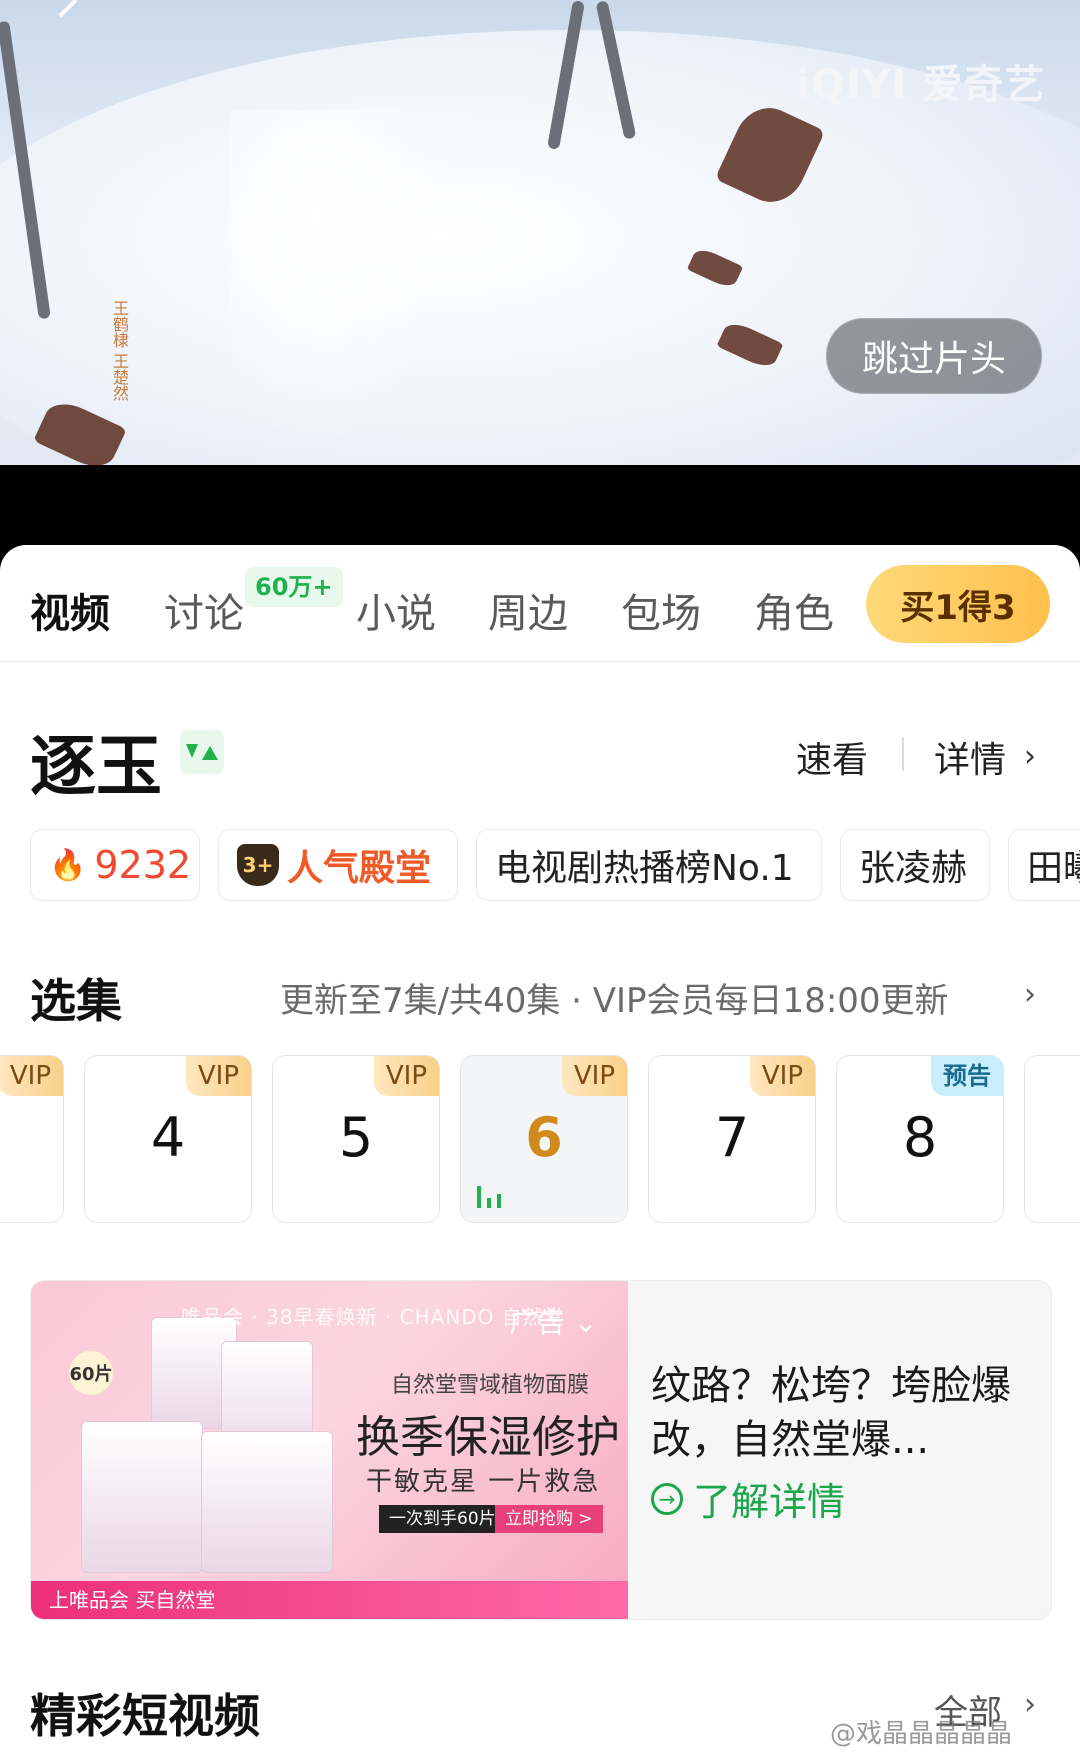 The width and height of the screenshot is (1080, 1756). Describe the element at coordinates (488, 1437) in the screenshot. I see `ad-headline: 换季保湿修护` at that location.